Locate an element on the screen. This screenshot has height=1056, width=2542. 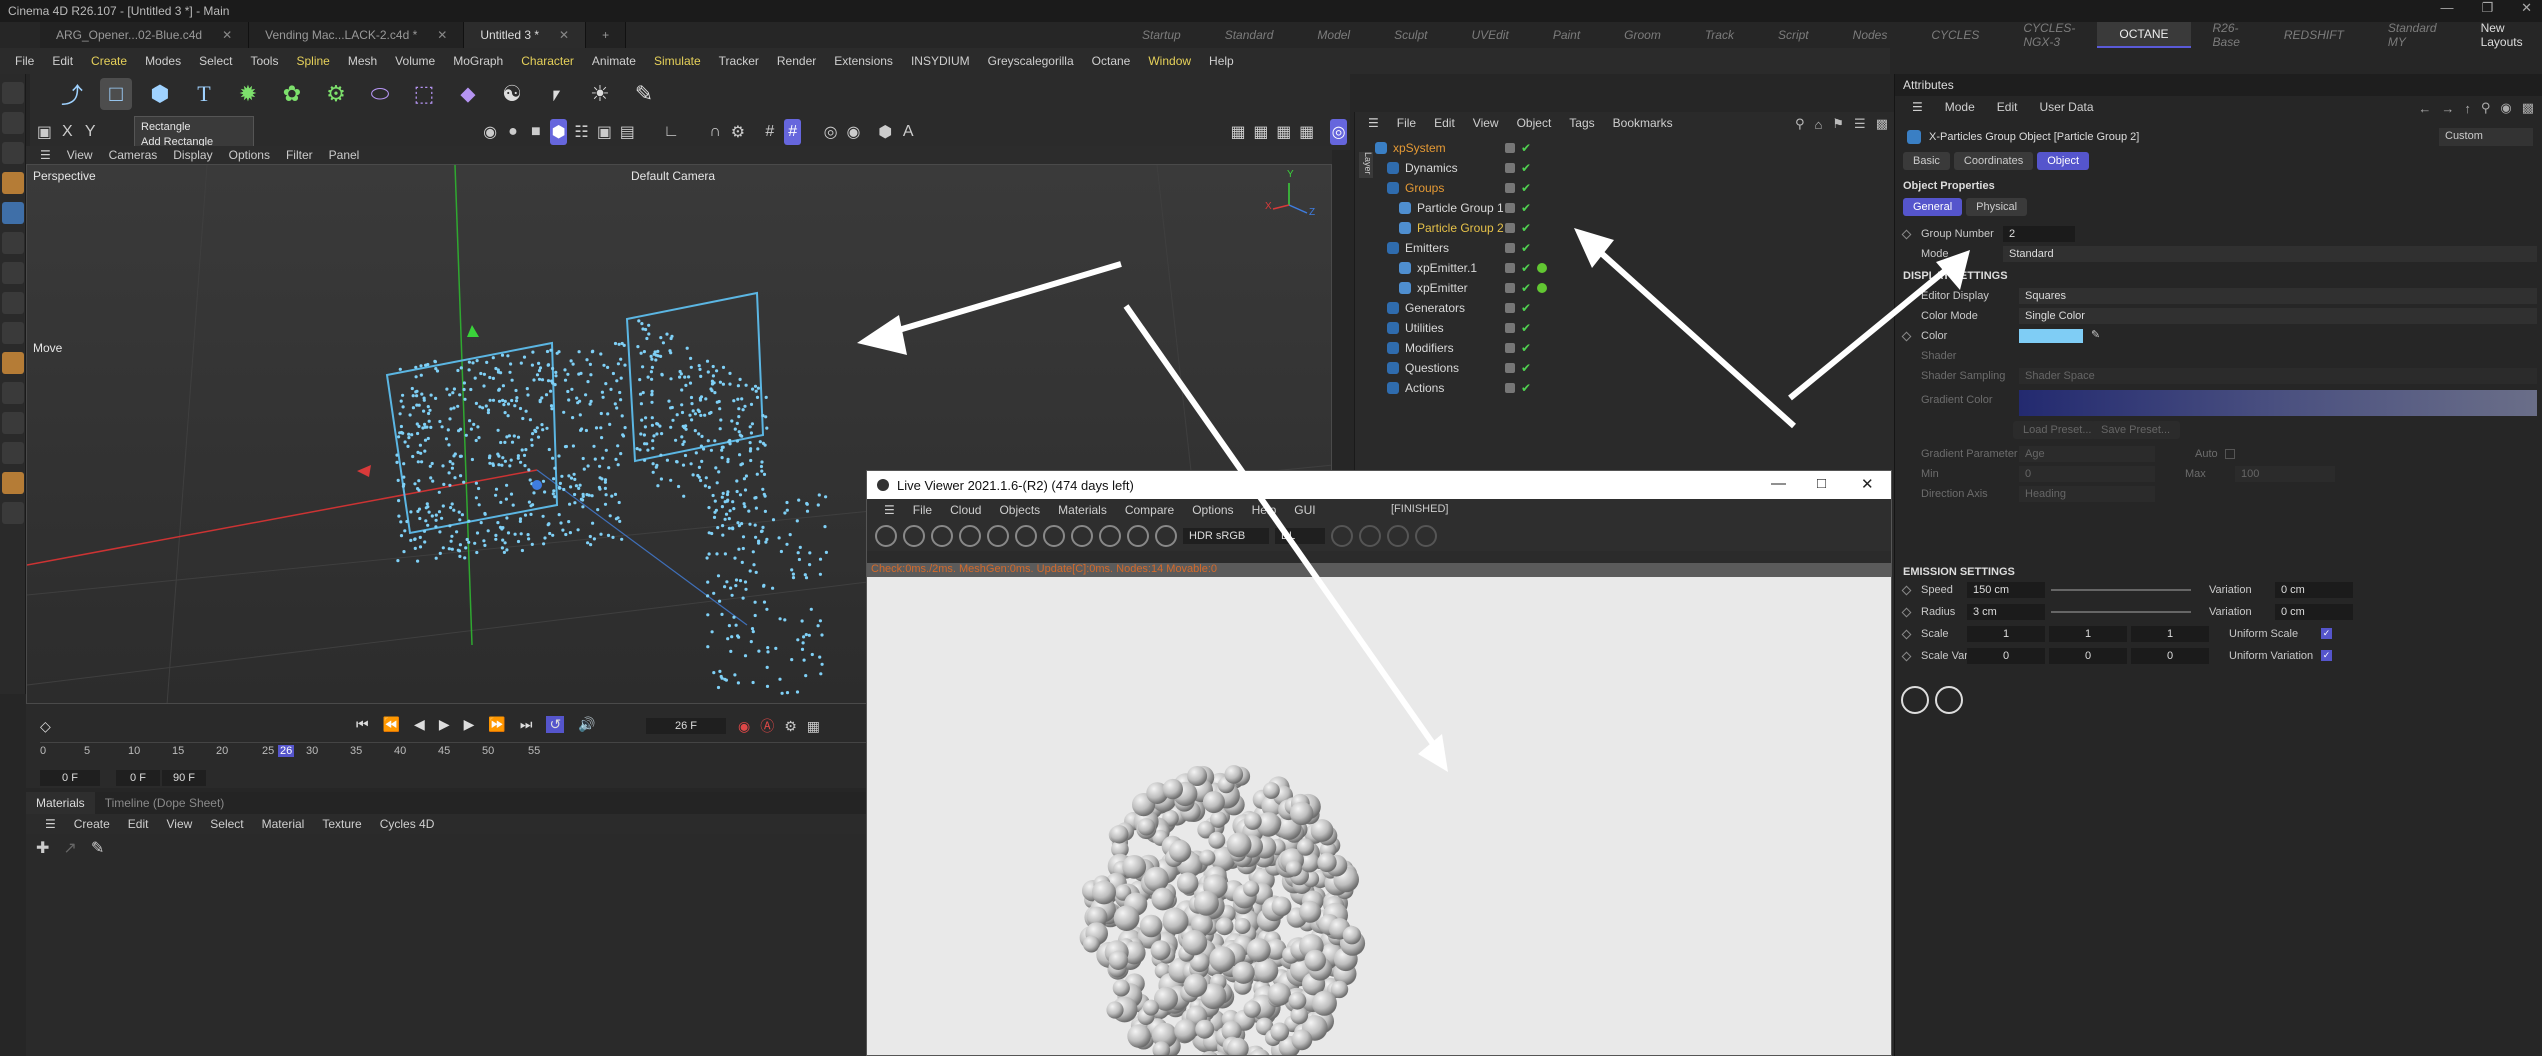
lock-icon: ◉ is located at coordinates (2505, 108).